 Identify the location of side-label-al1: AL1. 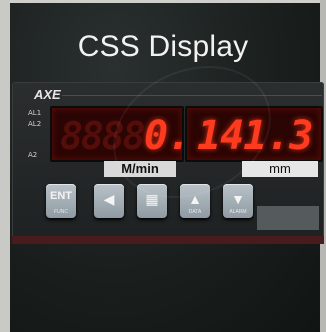
(35, 113).